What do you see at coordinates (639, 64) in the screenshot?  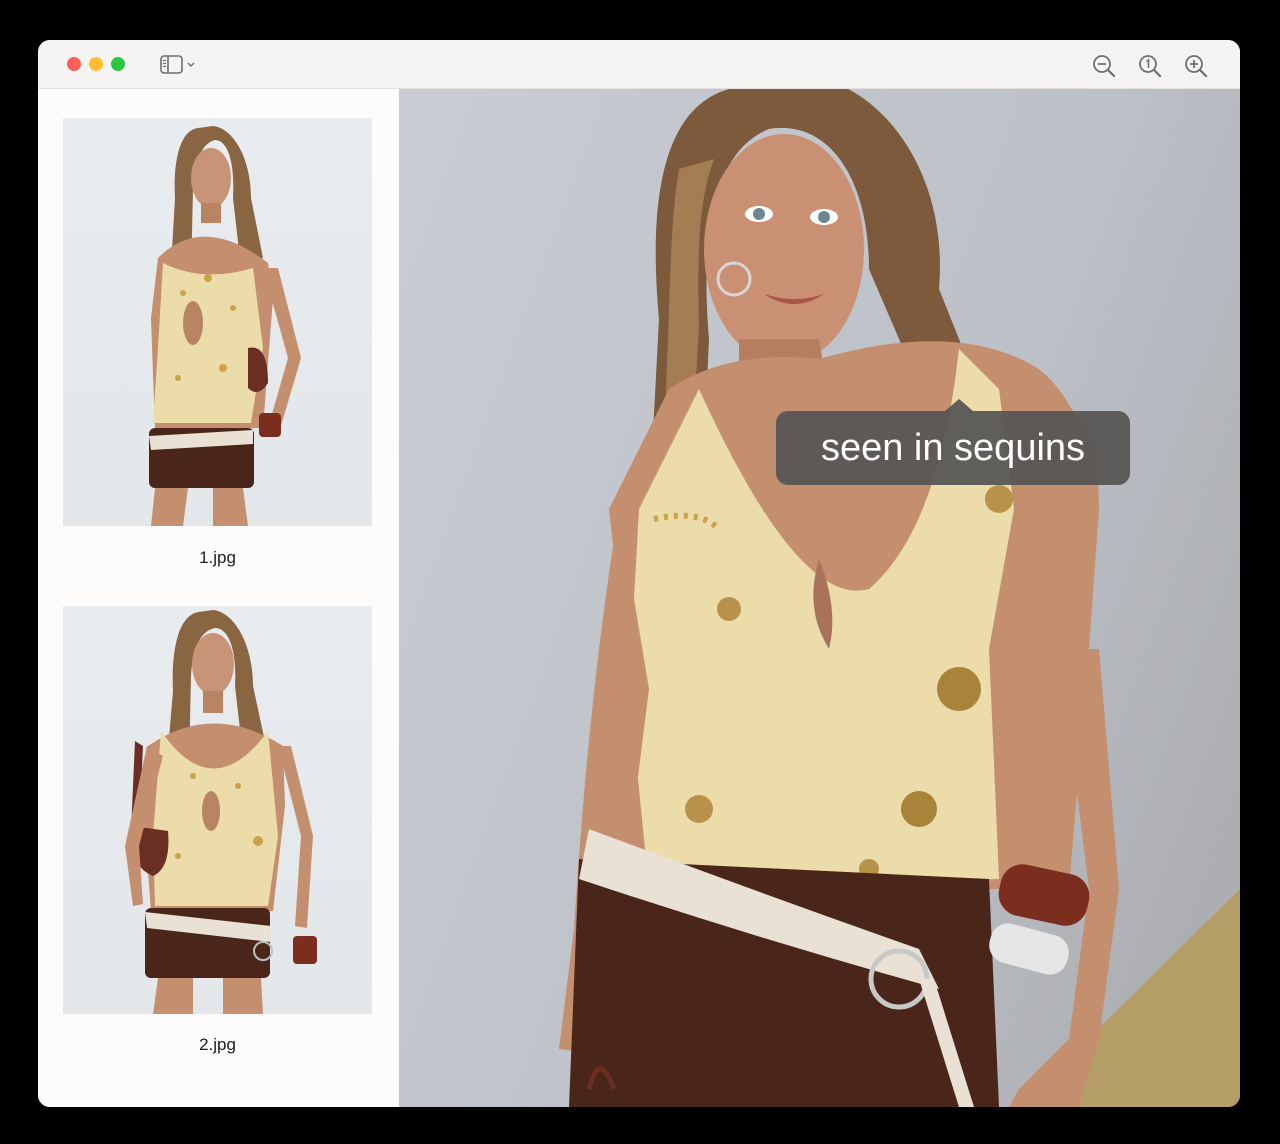 I see `title-bar` at bounding box center [639, 64].